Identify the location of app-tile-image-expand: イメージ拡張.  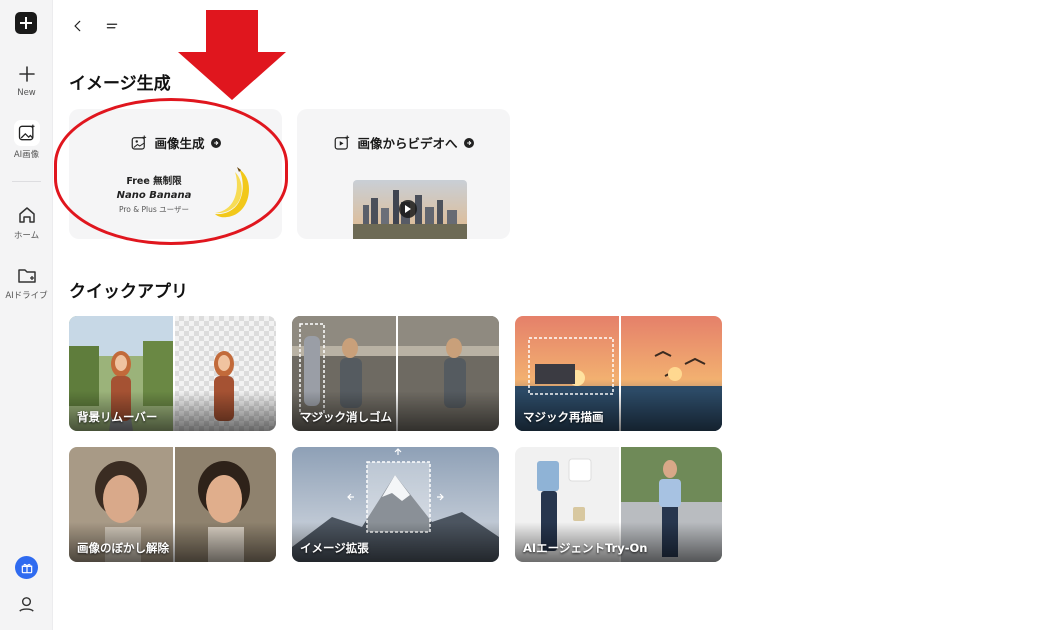
(395, 504).